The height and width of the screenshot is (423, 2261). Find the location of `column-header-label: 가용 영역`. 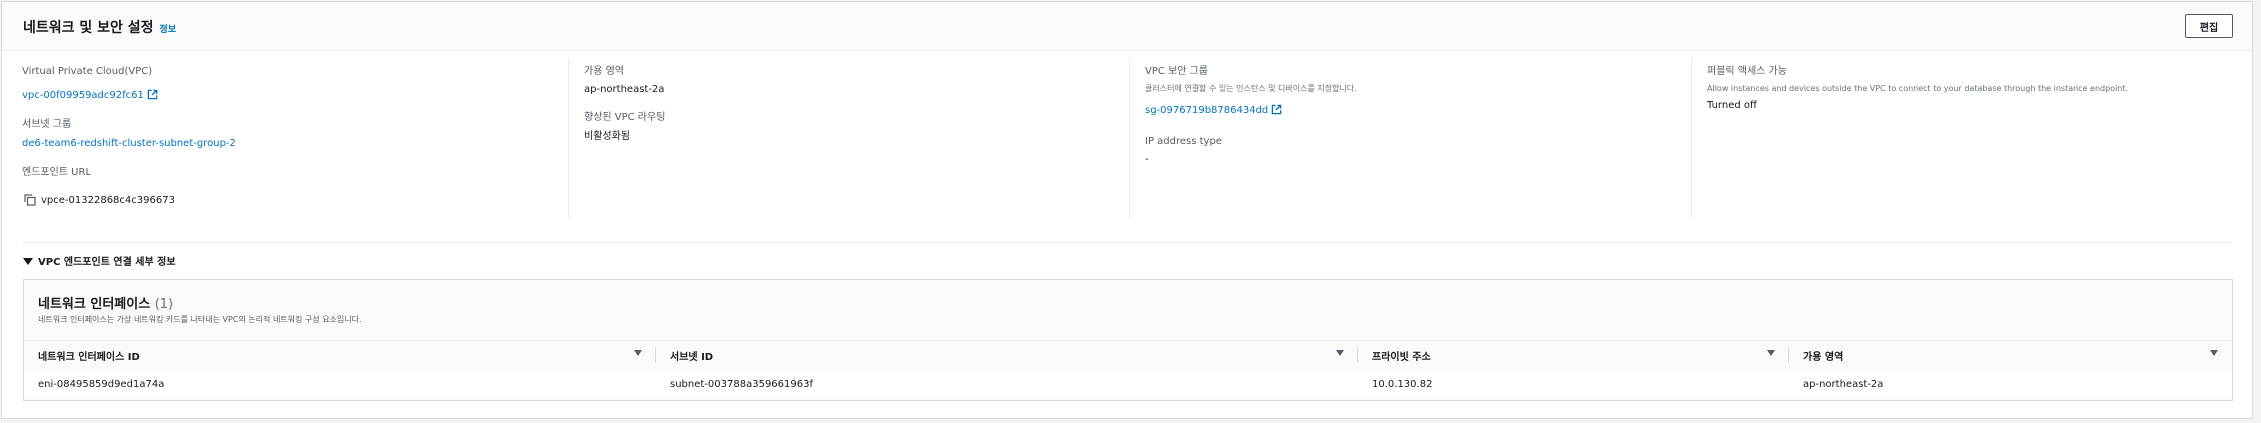

column-header-label: 가용 영역 is located at coordinates (1823, 357).